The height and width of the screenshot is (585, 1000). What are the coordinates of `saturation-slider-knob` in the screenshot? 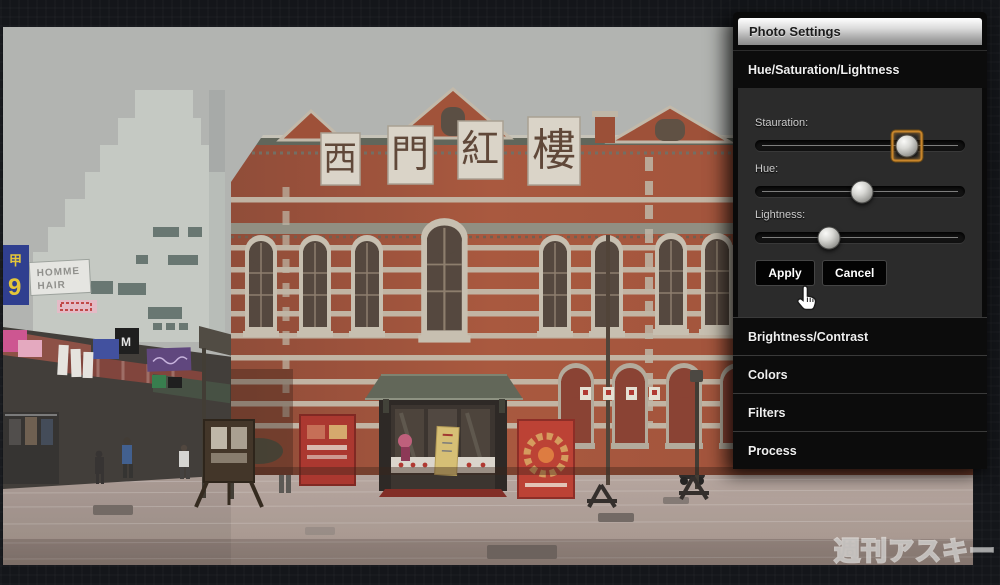 It's located at (907, 145).